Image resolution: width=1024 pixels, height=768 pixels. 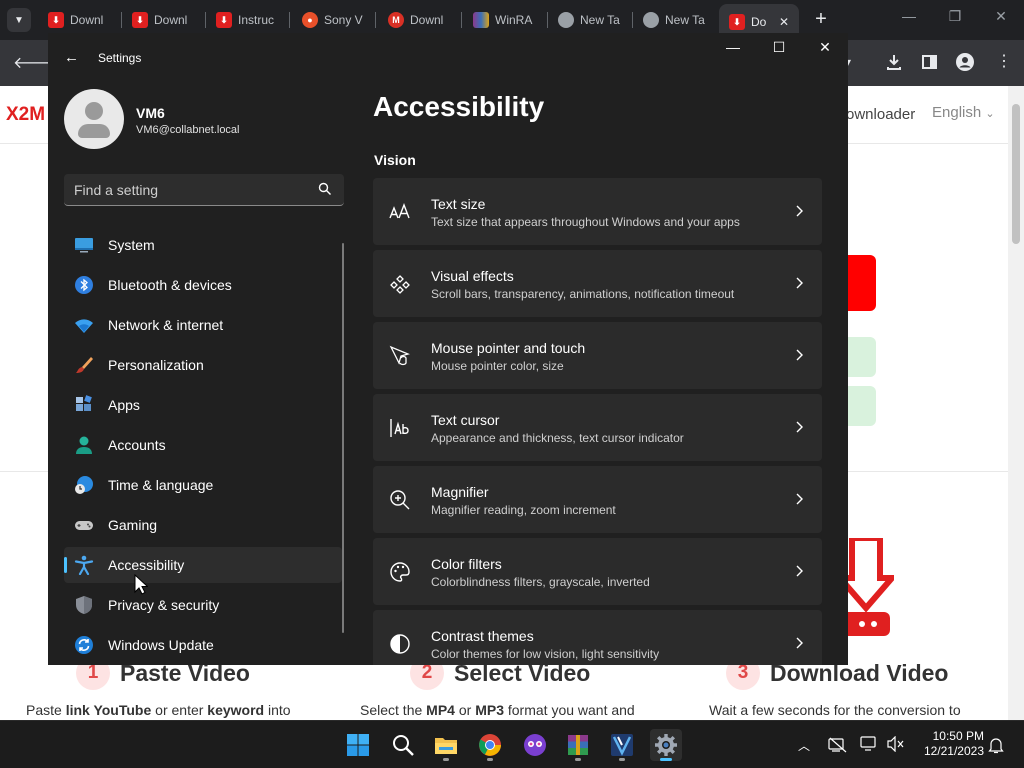 What do you see at coordinates (203, 405) in the screenshot?
I see `nav-item-apps: Apps` at bounding box center [203, 405].